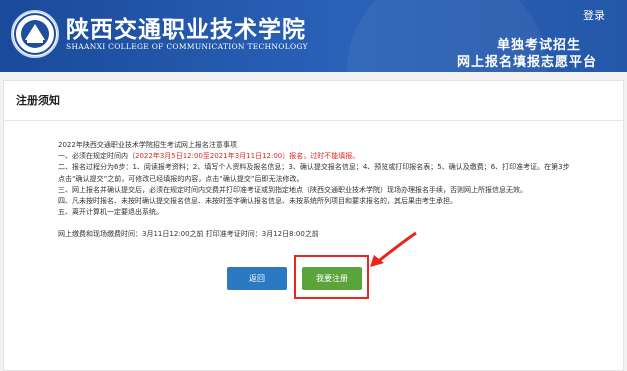  What do you see at coordinates (526, 62) in the screenshot?
I see `slogan-line-2: 网上报名填报志愿平台` at bounding box center [526, 62].